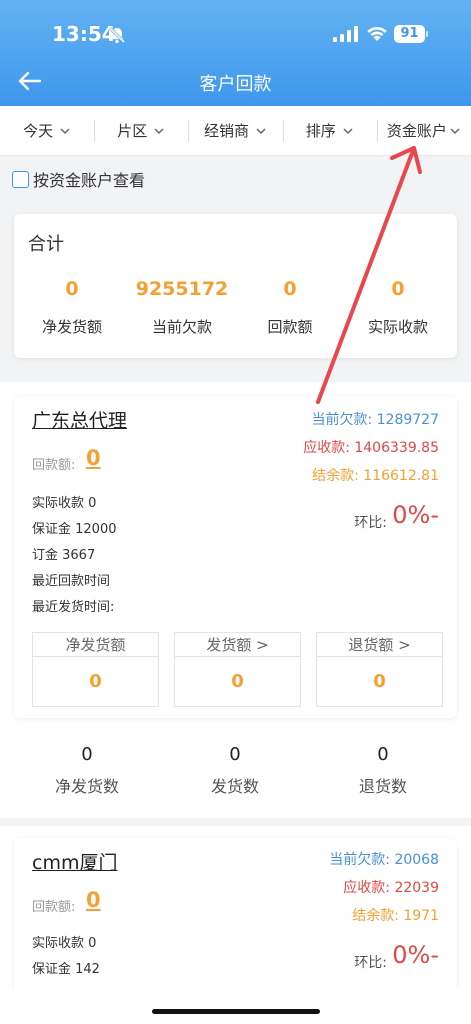 The width and height of the screenshot is (471, 1024). Describe the element at coordinates (290, 327) in the screenshot. I see `summary-label: 回款额` at that location.